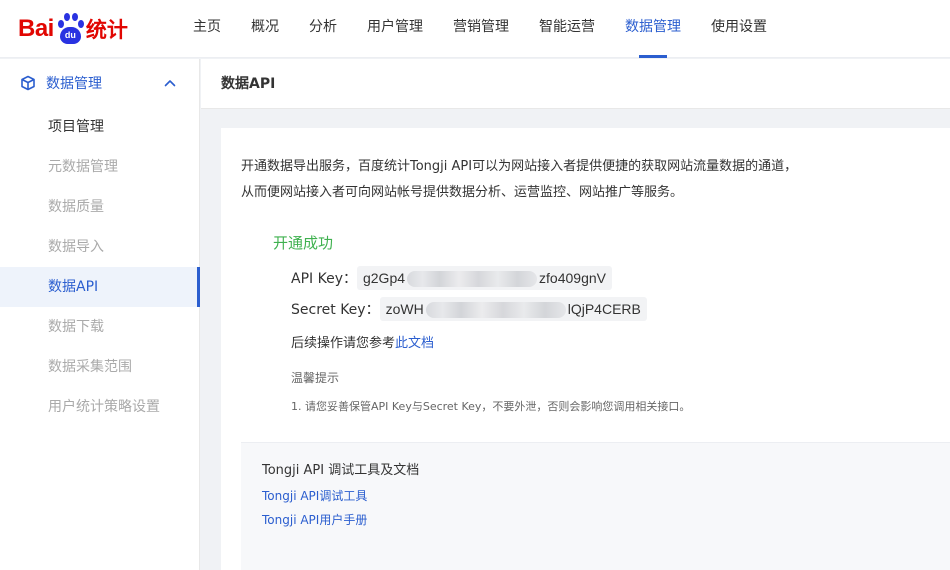  What do you see at coordinates (170, 83) in the screenshot?
I see `chevron-up-icon` at bounding box center [170, 83].